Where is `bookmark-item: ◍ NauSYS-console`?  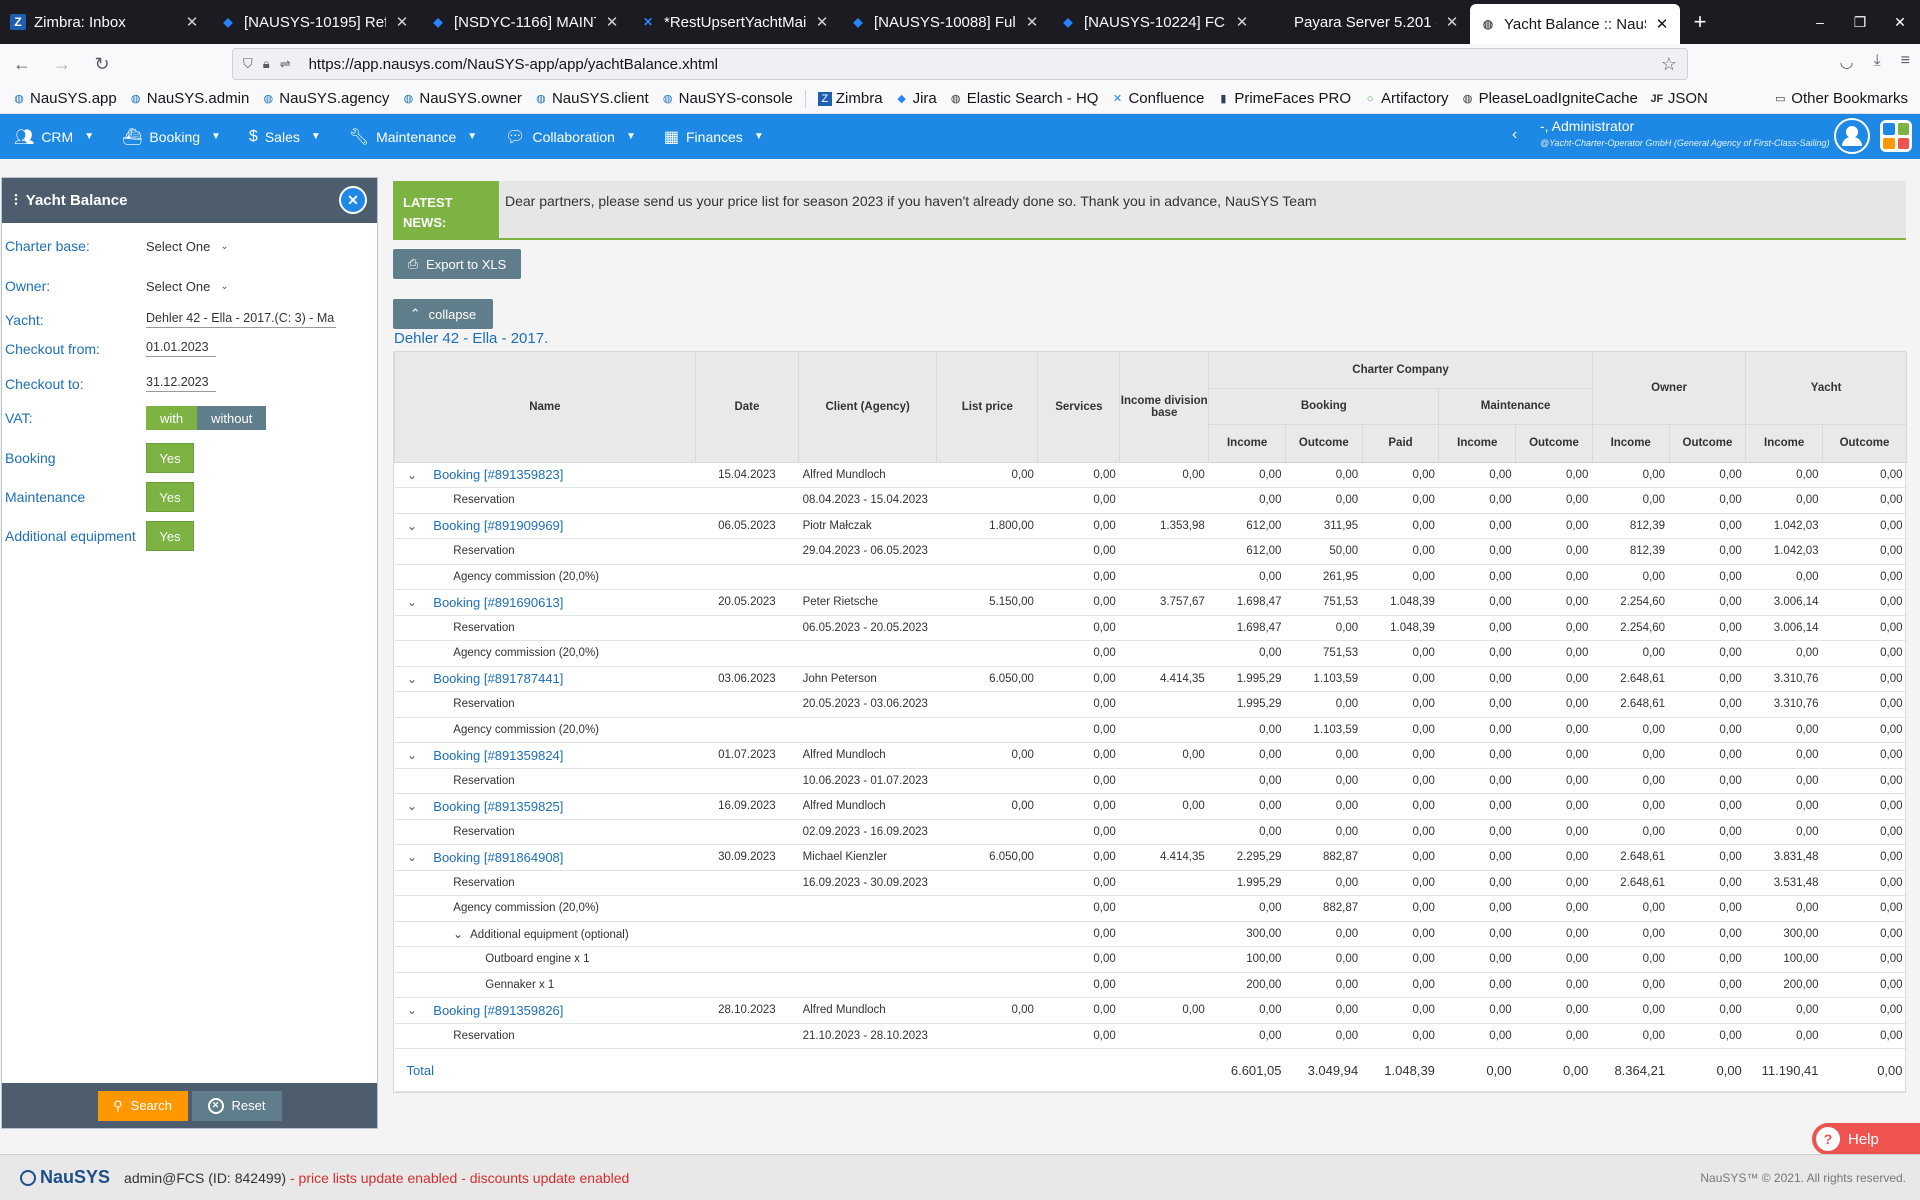
bookmark-item: ◍ NauSYS-console is located at coordinates (727, 98).